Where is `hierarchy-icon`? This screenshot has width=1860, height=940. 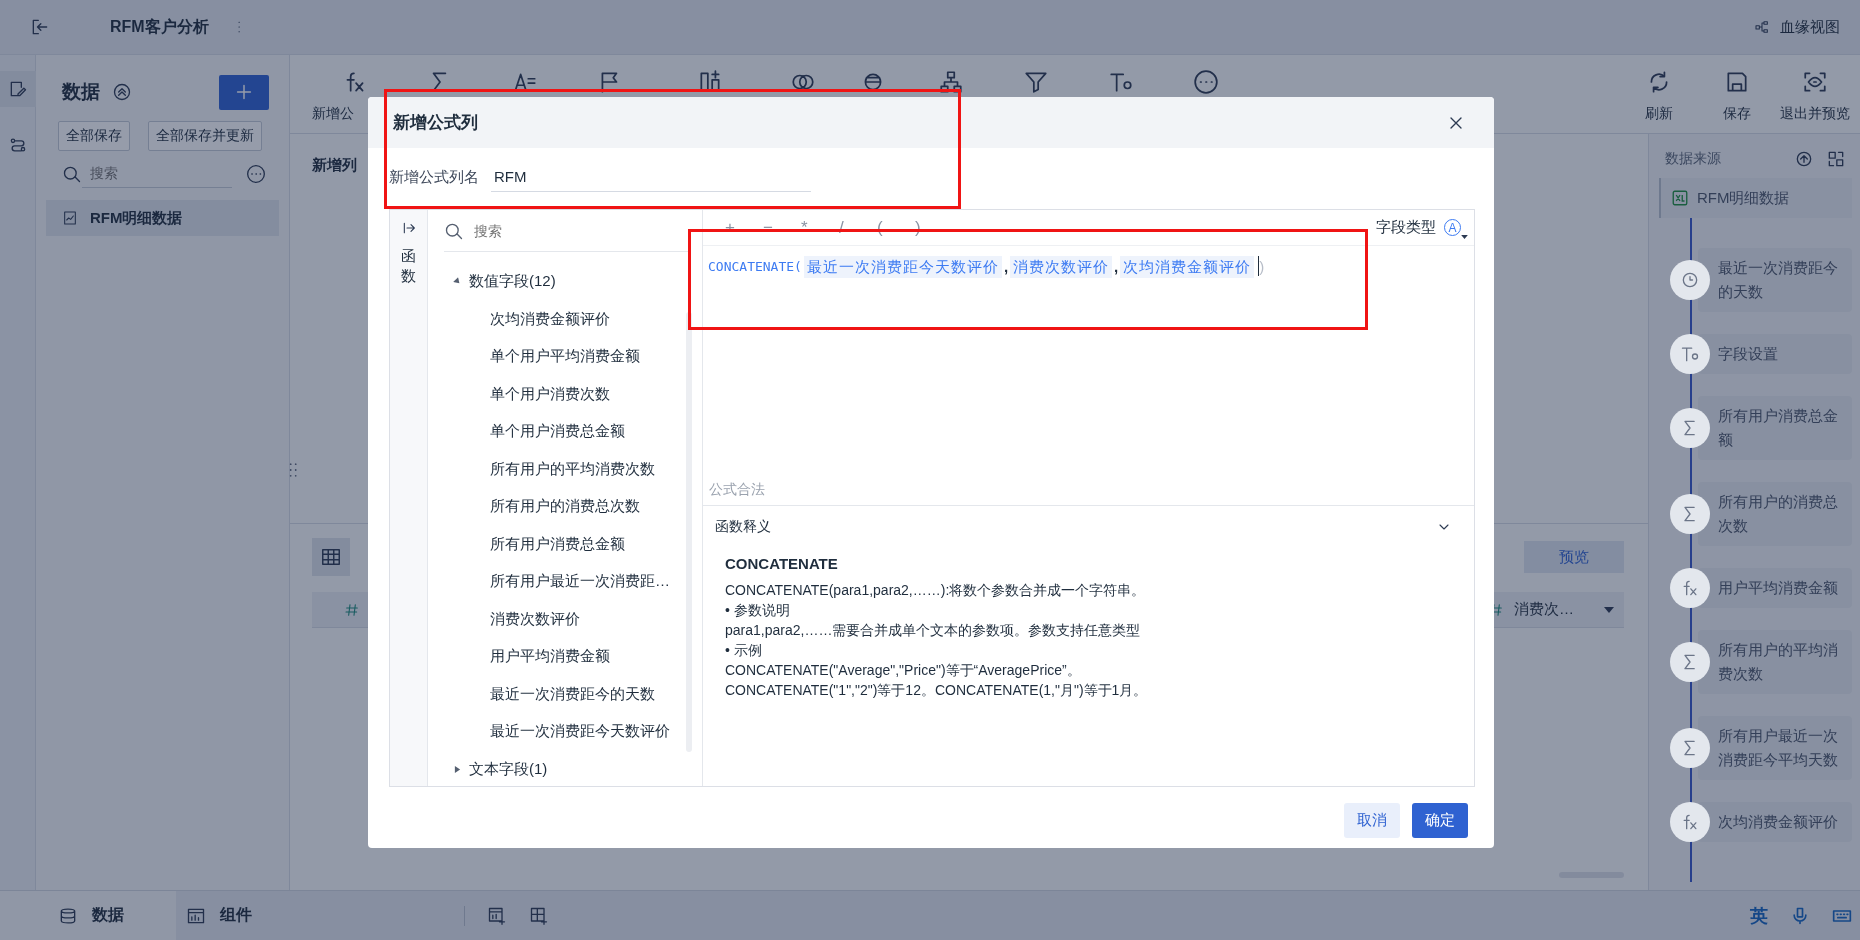
hierarchy-icon is located at coordinates (950, 82).